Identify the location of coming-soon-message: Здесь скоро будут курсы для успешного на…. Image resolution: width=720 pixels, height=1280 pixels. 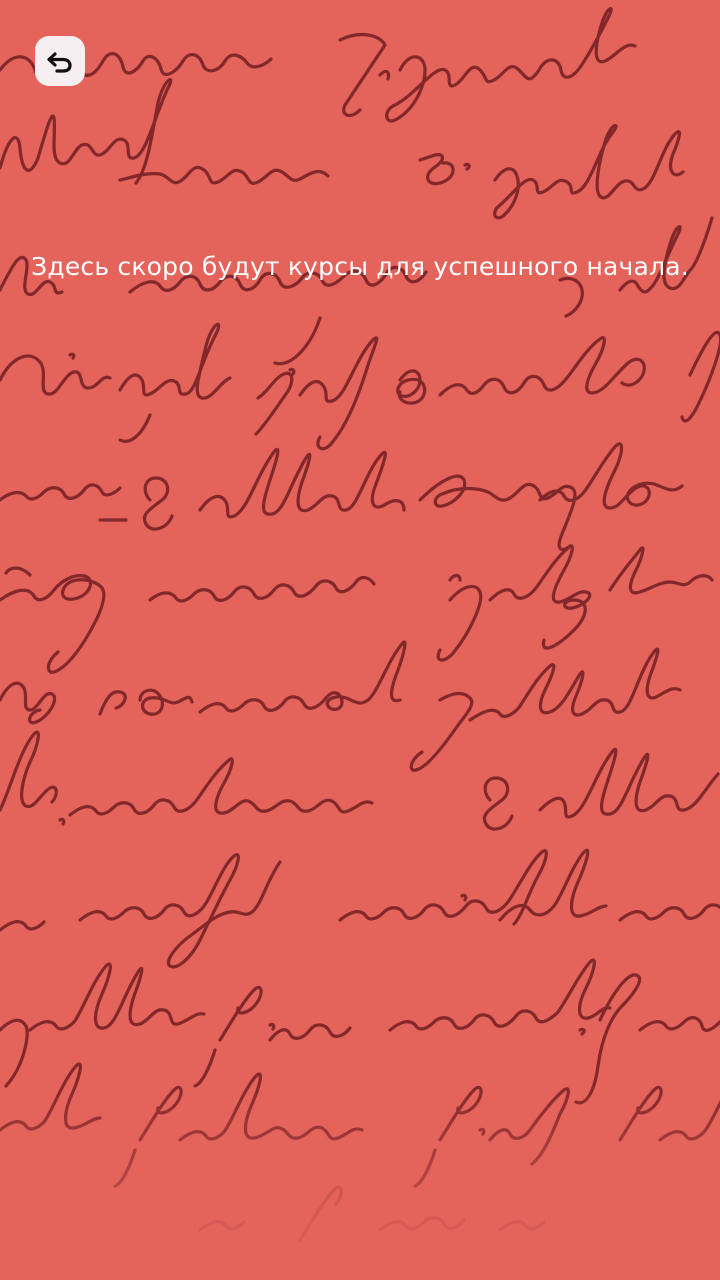
(360, 266).